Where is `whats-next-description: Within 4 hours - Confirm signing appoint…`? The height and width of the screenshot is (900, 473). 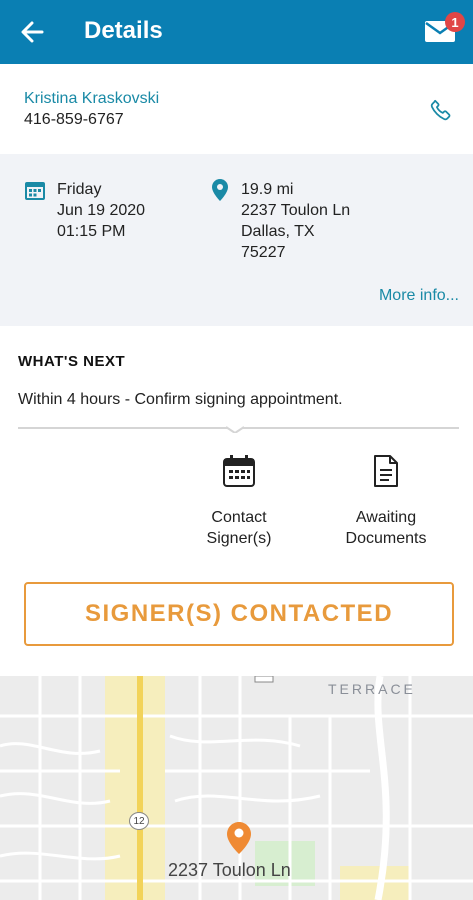
whats-next-description: Within 4 hours - Confirm signing appoint… is located at coordinates (180, 399).